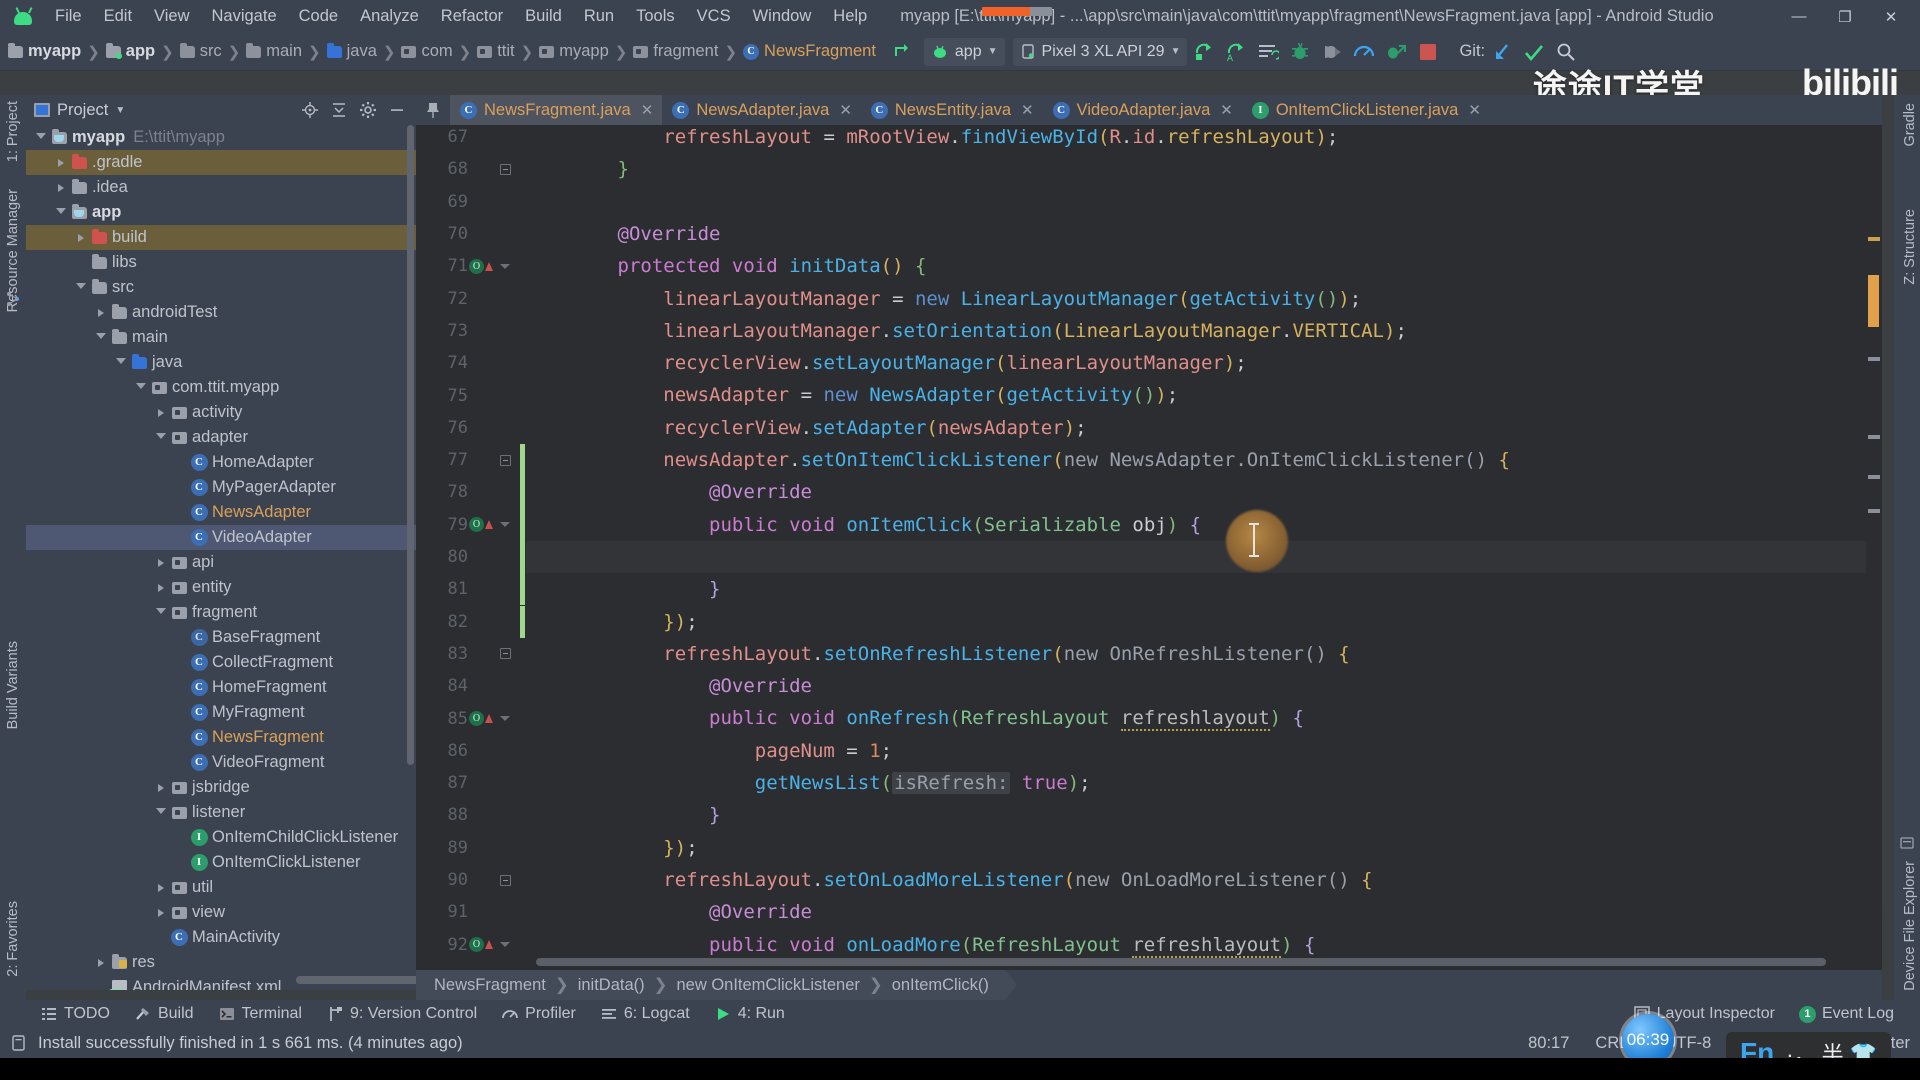 This screenshot has width=1920, height=1080. Describe the element at coordinates (767, 985) in the screenshot. I see `editor-breadcrumb-anon: new OnItemClickListener` at that location.